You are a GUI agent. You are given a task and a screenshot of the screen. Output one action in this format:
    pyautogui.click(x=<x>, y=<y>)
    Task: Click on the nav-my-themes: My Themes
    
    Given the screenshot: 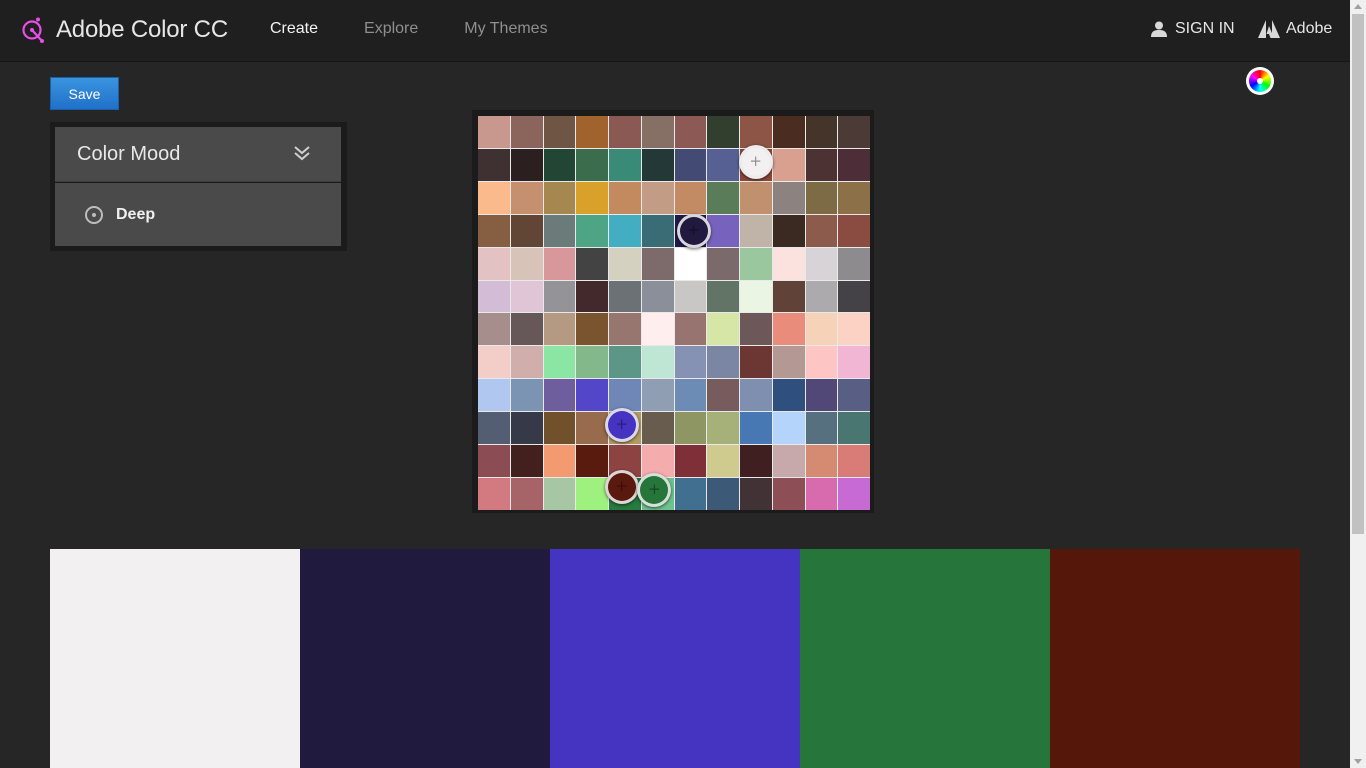 What is the action you would take?
    pyautogui.click(x=505, y=29)
    